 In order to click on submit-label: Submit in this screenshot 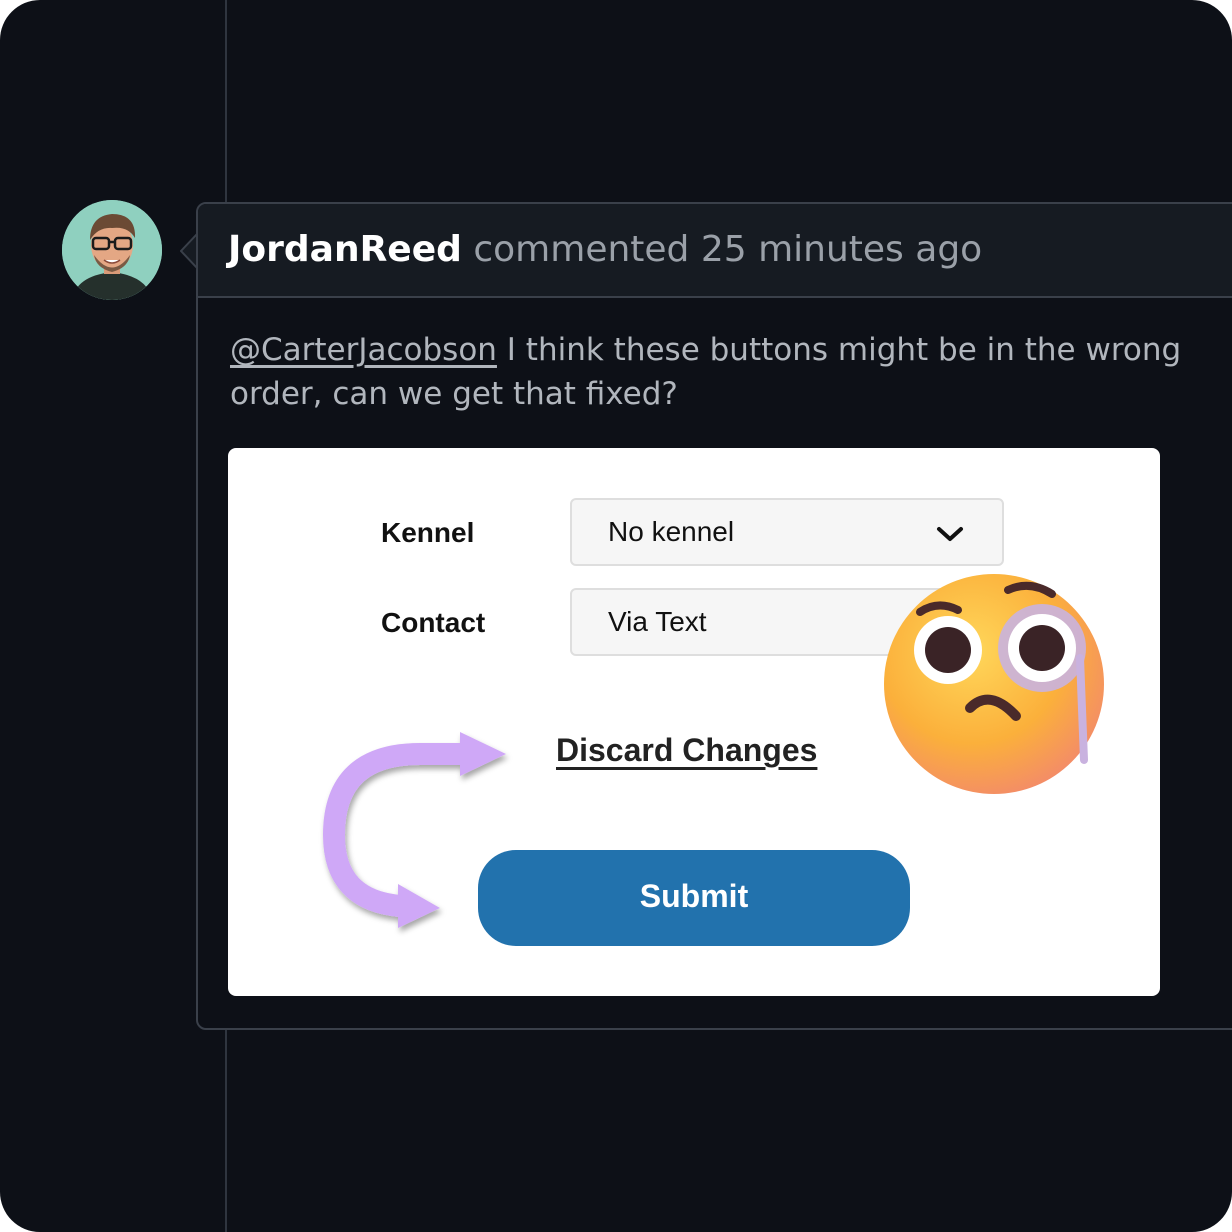, I will do `click(694, 896)`.